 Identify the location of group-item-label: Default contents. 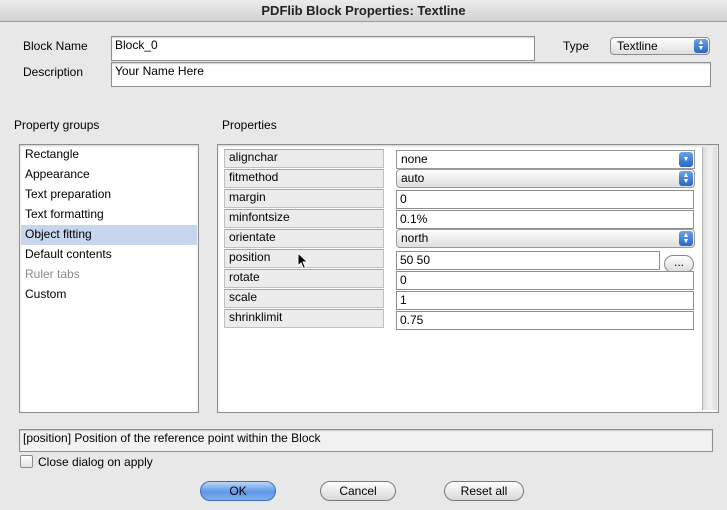
(68, 254).